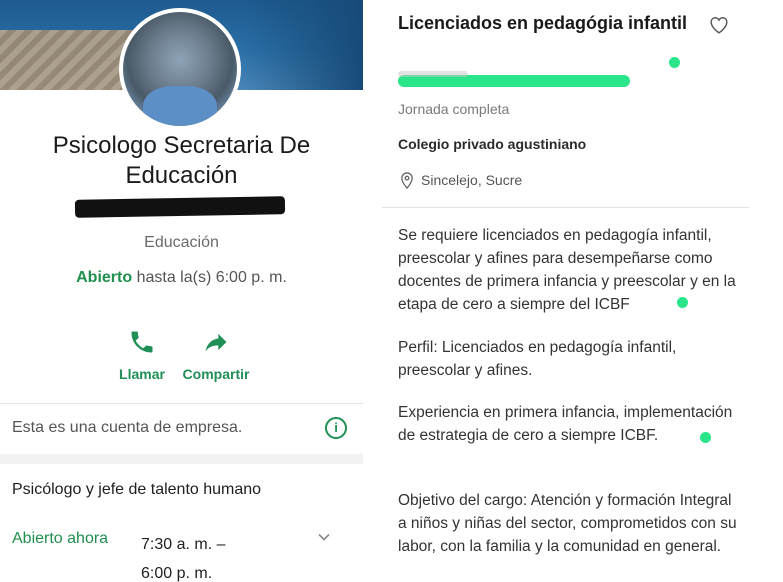 This screenshot has height=582, width=783. Describe the element at coordinates (183, 556) in the screenshot. I see `hours-range: 7:30 a. m. – 6:00 p. m.` at that location.